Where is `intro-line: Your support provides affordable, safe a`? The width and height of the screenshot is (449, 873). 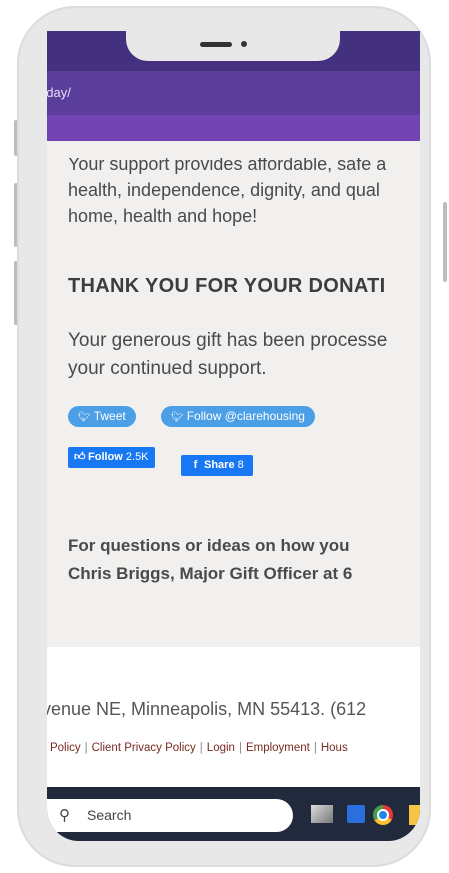
intro-line: Your support provides affordable, safe a is located at coordinates (227, 164).